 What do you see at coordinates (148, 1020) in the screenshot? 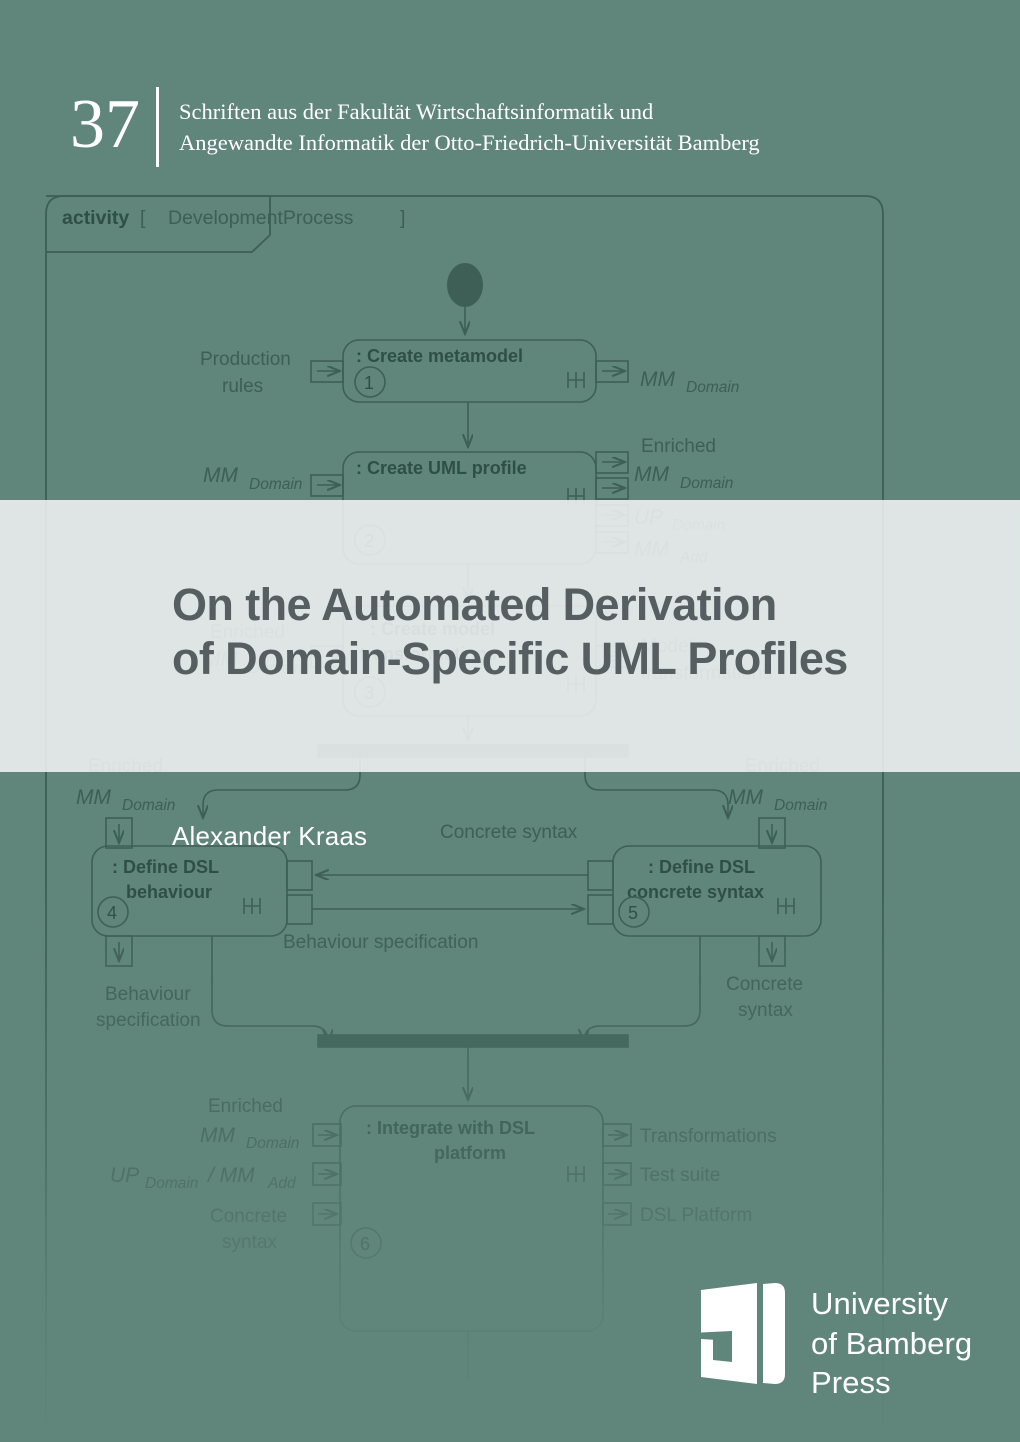
I see `svg-text: specification` at bounding box center [148, 1020].